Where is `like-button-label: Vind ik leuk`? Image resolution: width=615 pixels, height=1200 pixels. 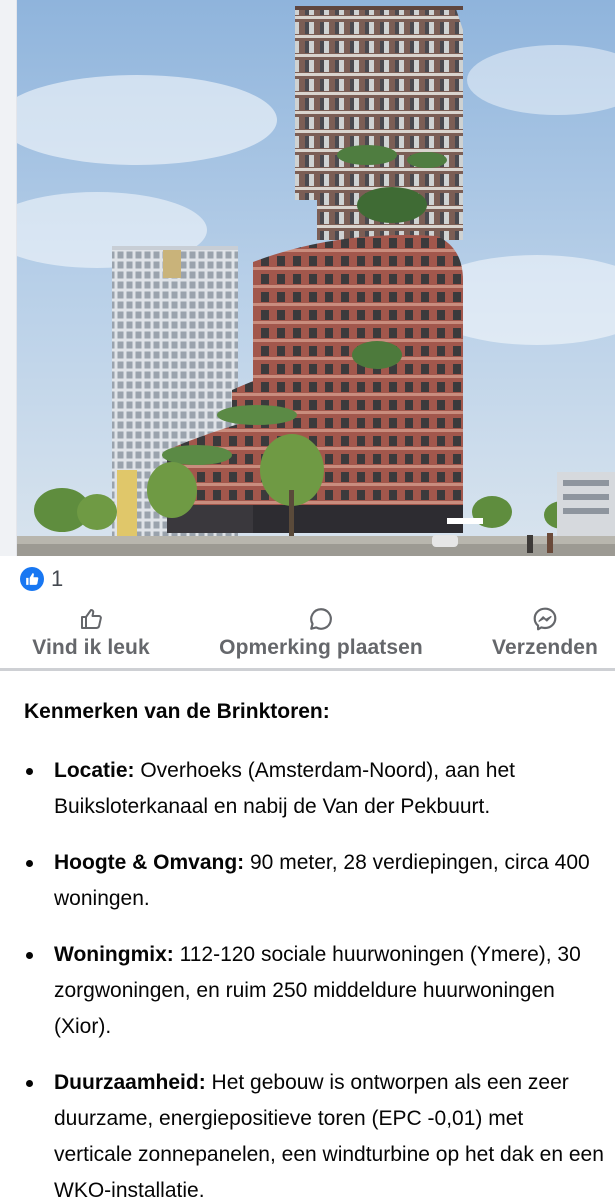 like-button-label: Vind ik leuk is located at coordinates (91, 647).